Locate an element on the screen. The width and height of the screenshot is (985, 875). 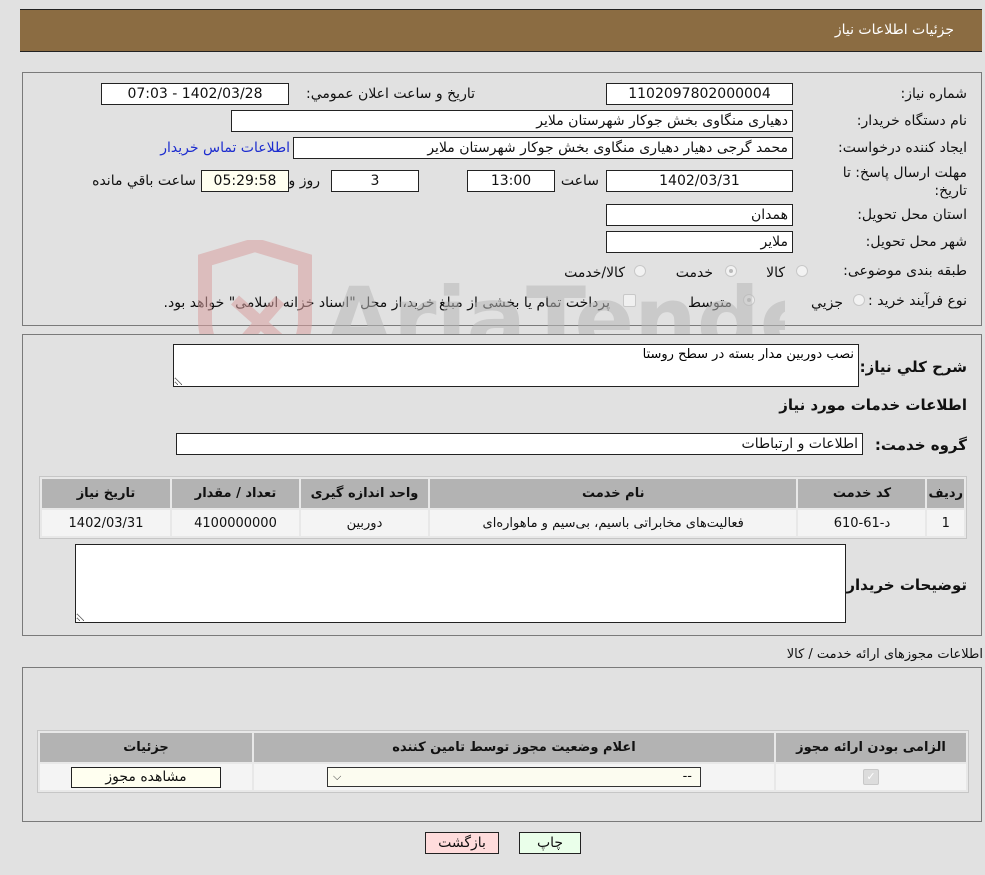
print-button: چاپ is located at coordinates (550, 843).